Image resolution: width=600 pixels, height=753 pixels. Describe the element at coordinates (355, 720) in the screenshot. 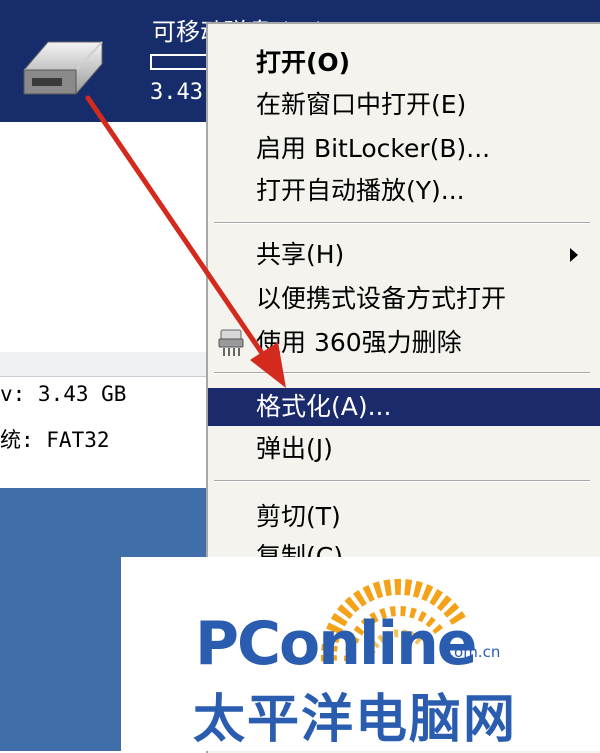

I see `watermark-chinese: 太平洋电脑网` at that location.